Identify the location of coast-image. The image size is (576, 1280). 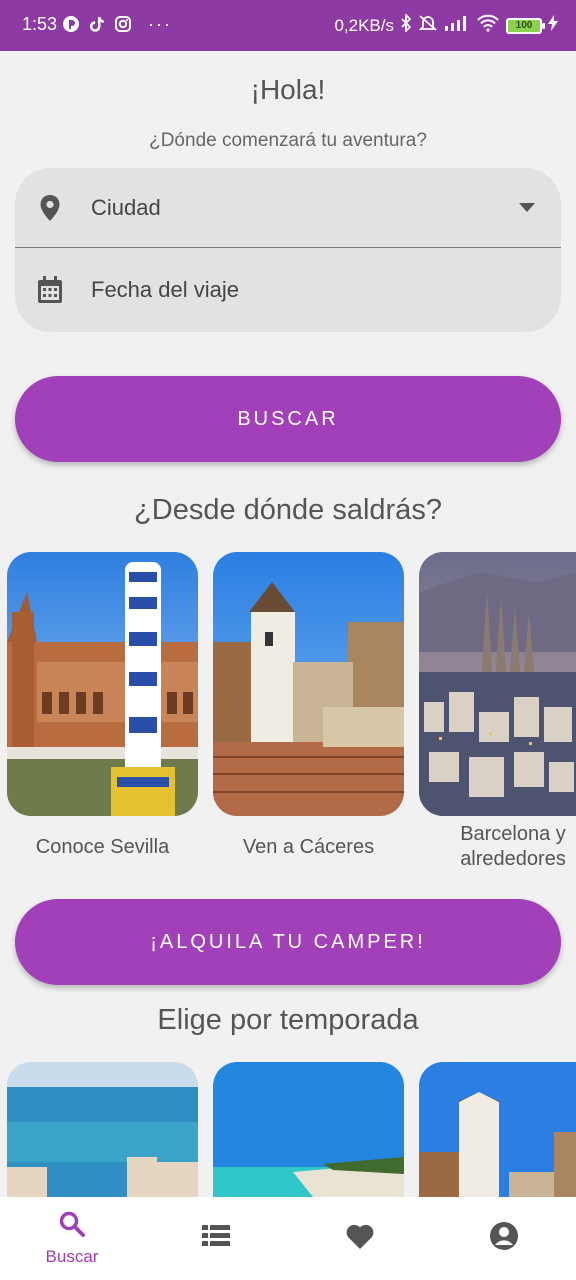
(308, 1129).